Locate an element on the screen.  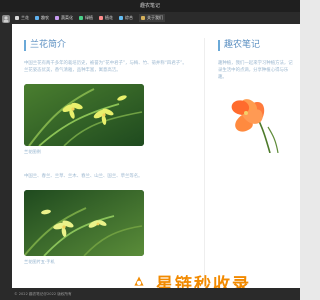
orchid-photo-1-art is located at coordinates (84, 115).